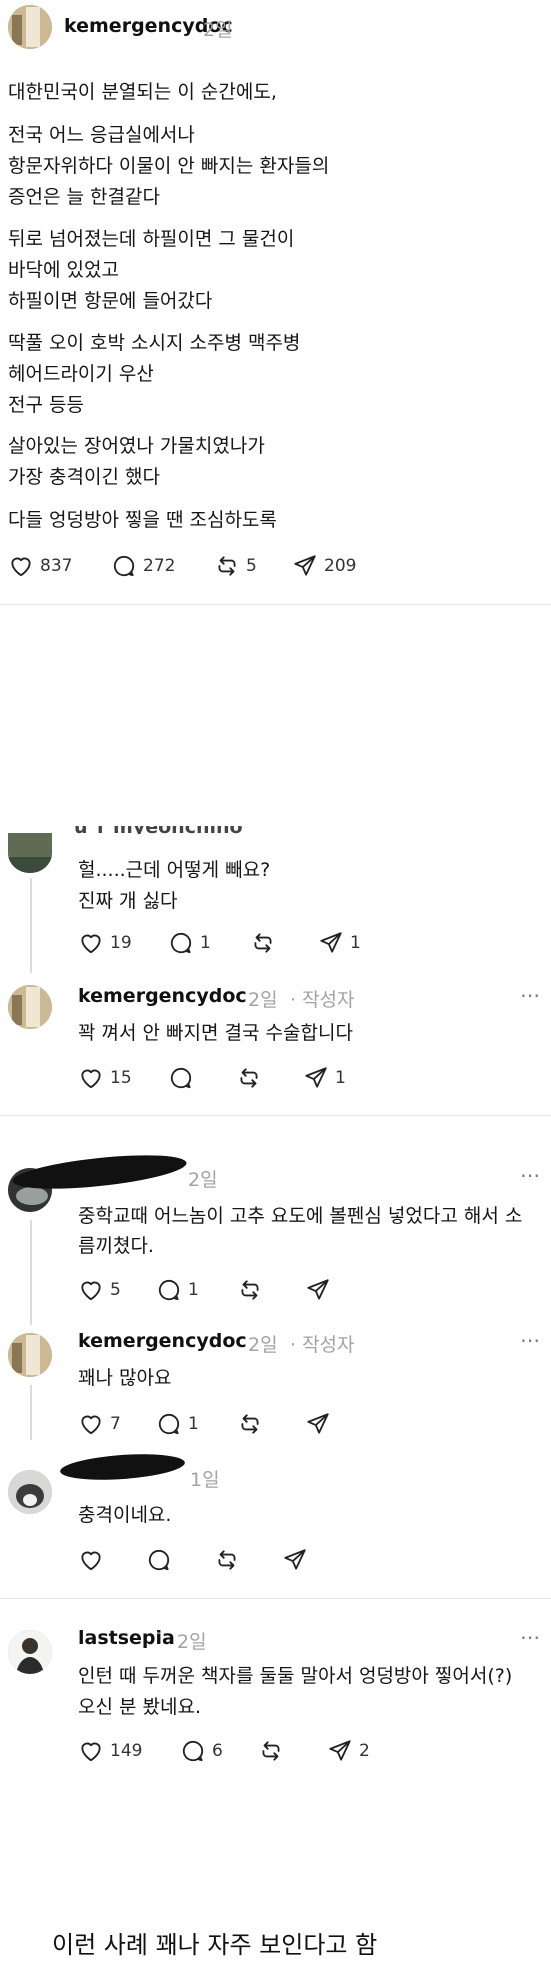  What do you see at coordinates (126, 1638) in the screenshot?
I see `reply-username: lastsepia` at bounding box center [126, 1638].